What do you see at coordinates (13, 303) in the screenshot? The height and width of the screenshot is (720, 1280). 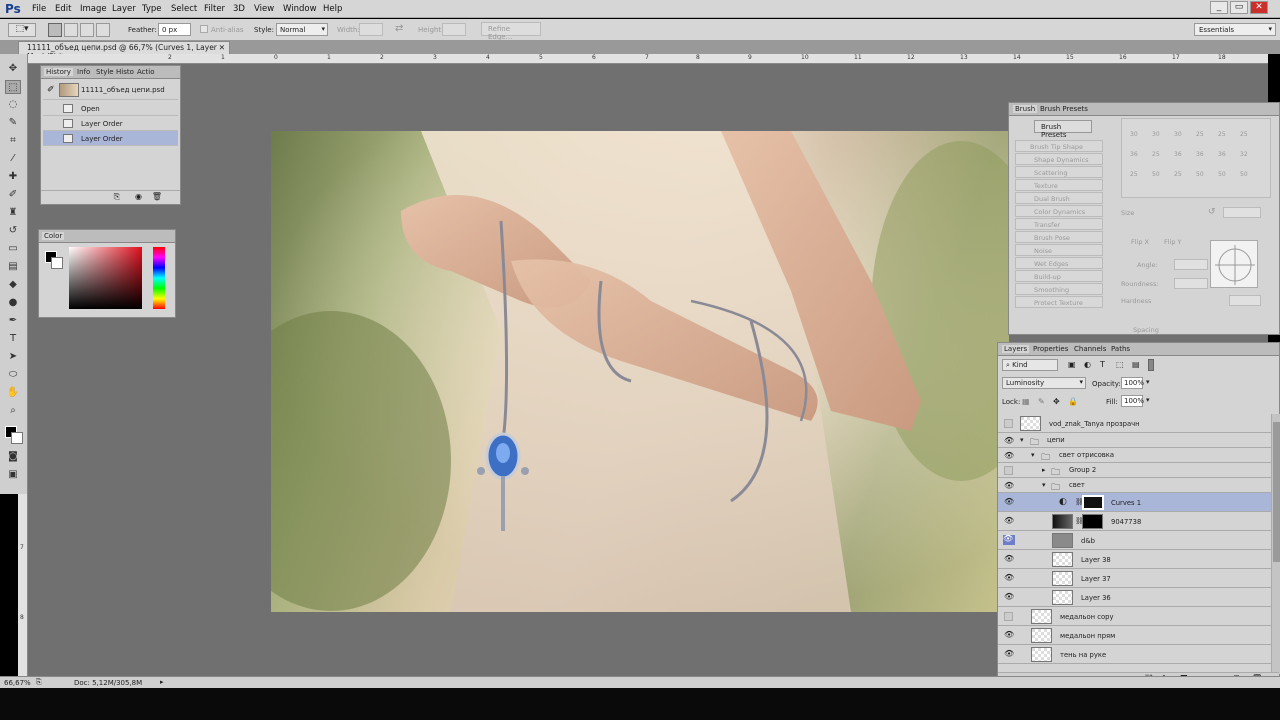 I see `dodge-tool-icon: ●` at bounding box center [13, 303].